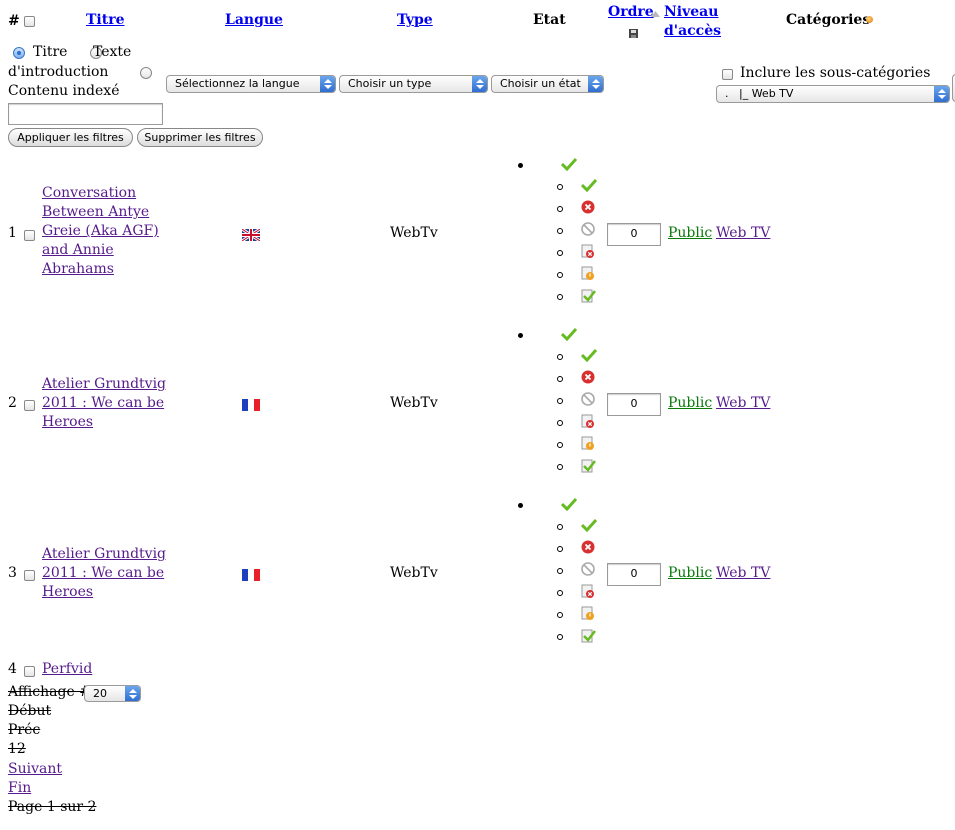  What do you see at coordinates (100, 231) in the screenshot?
I see `row-title-link: Greie (Aka AGF)` at bounding box center [100, 231].